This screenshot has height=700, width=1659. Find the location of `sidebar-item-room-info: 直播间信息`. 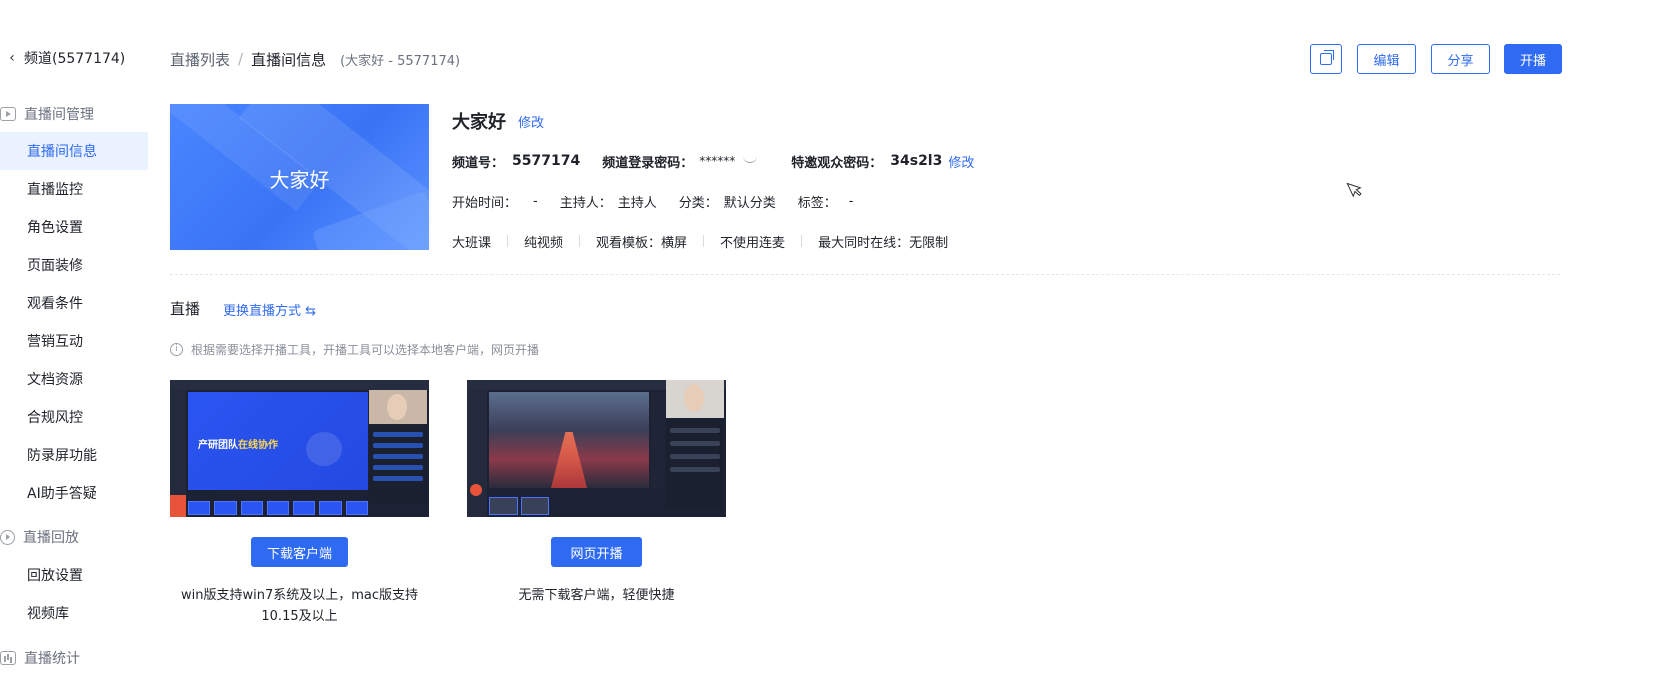

sidebar-item-room-info: 直播间信息 is located at coordinates (74, 151).